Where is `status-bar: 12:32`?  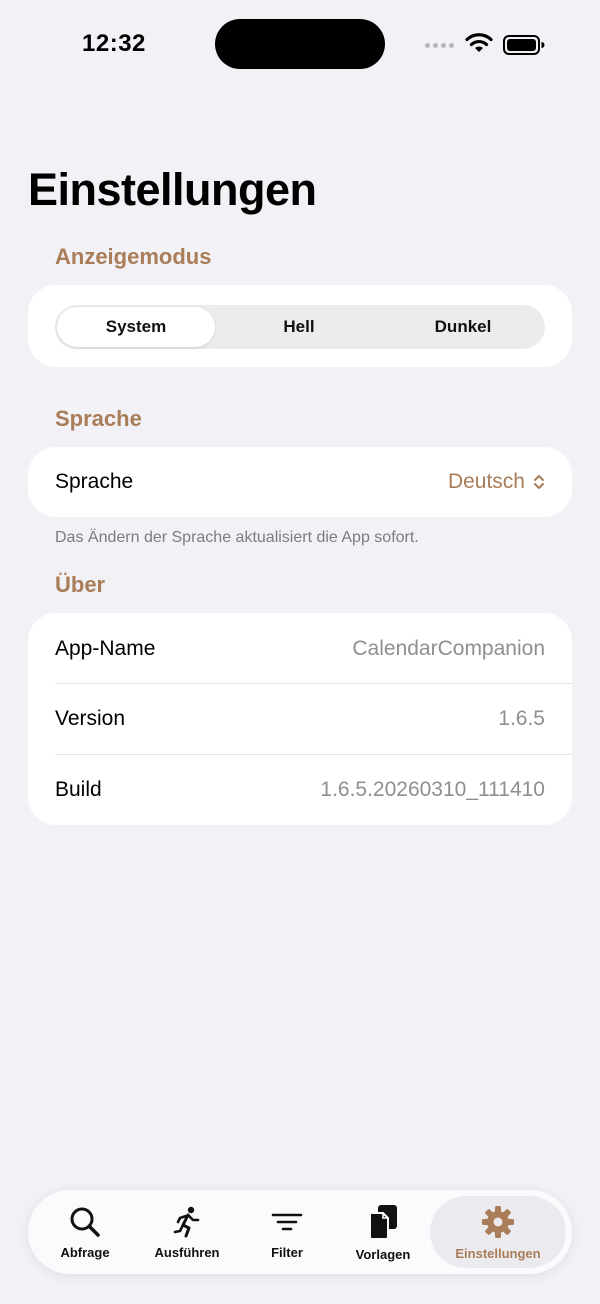
status-bar: 12:32 is located at coordinates (300, 45).